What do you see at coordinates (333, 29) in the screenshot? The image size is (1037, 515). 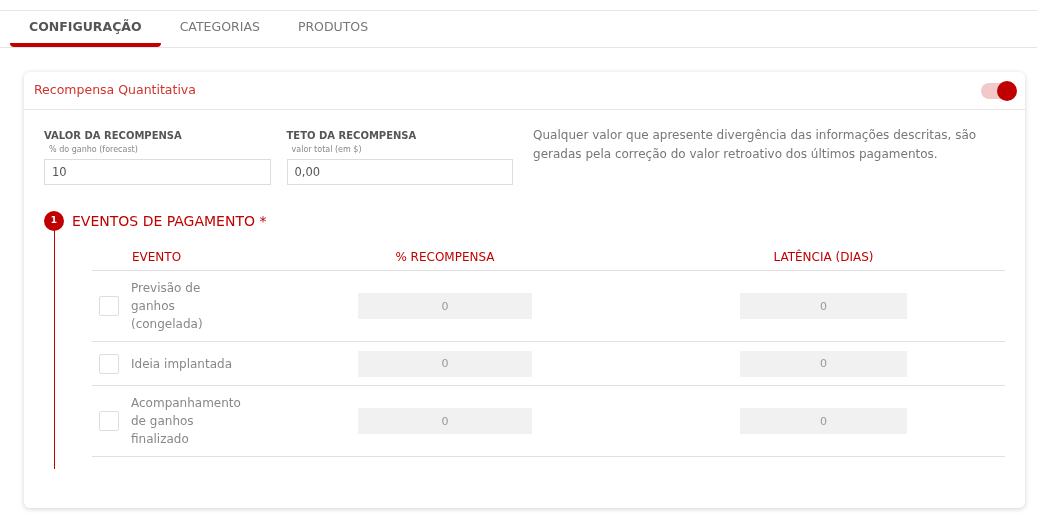 I see `tab: PRODUTOS` at bounding box center [333, 29].